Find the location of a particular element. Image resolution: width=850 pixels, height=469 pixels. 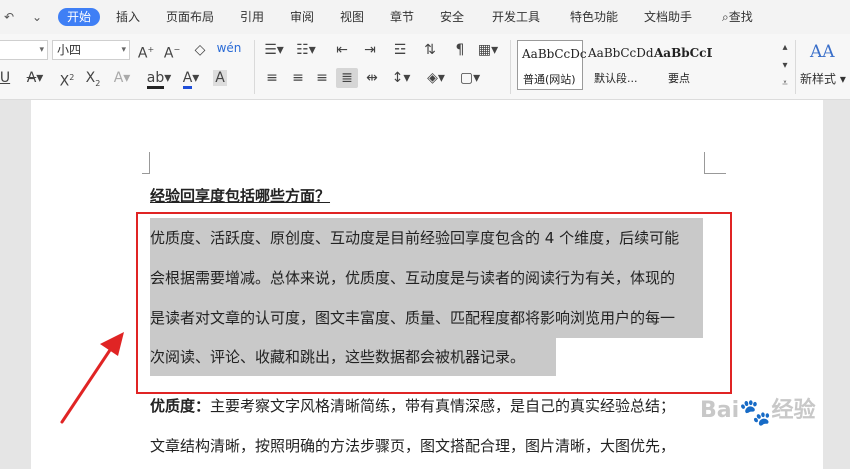

tab-chapter: 章节 is located at coordinates (402, 17).